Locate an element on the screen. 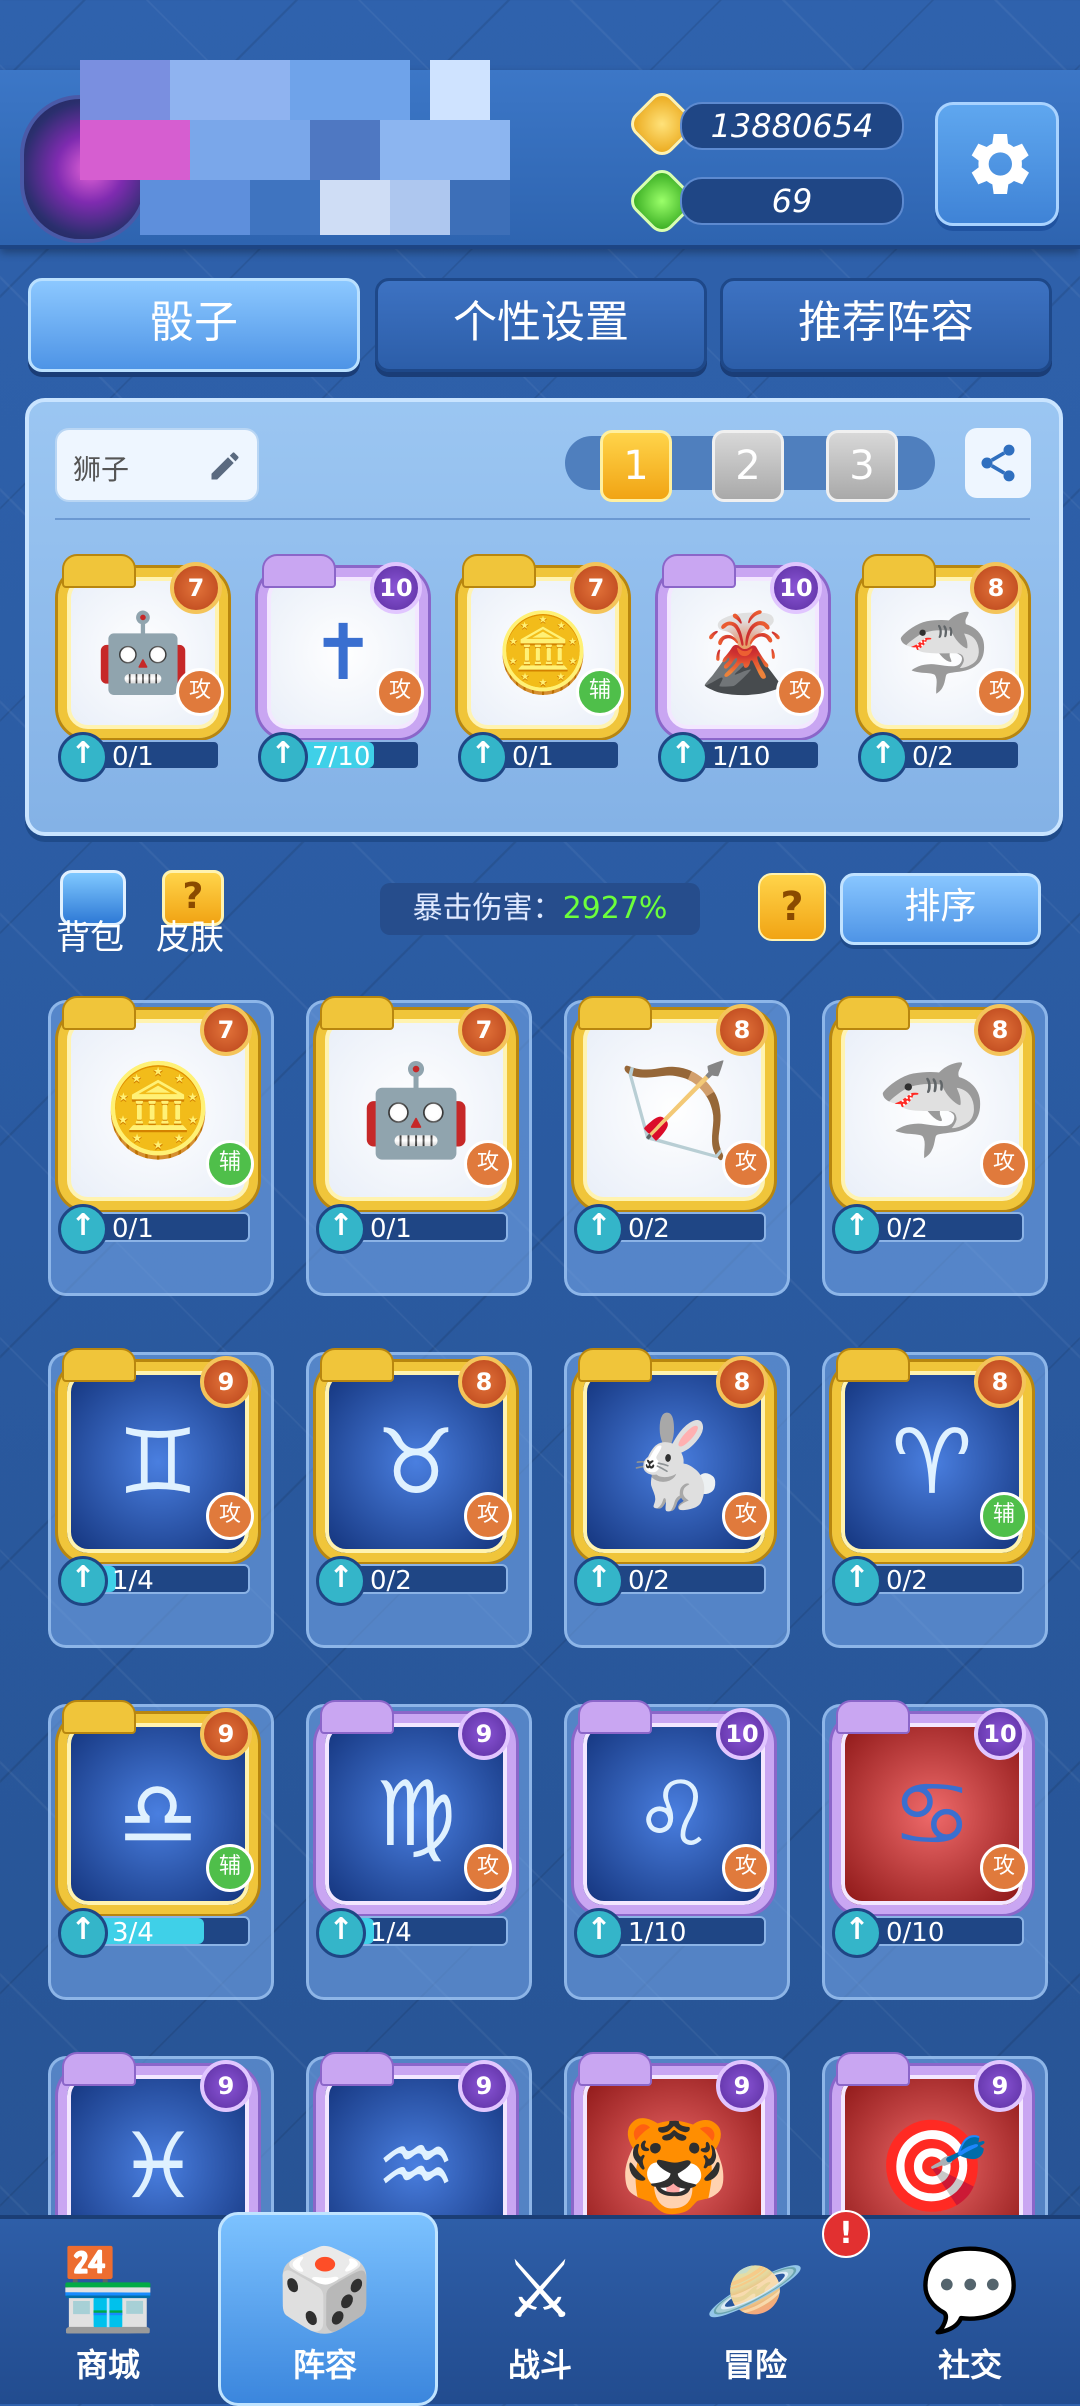 The width and height of the screenshot is (1080, 2406). libra-dice-card: ♎ 9 辅 3/4 ↑ is located at coordinates (158, 1842).